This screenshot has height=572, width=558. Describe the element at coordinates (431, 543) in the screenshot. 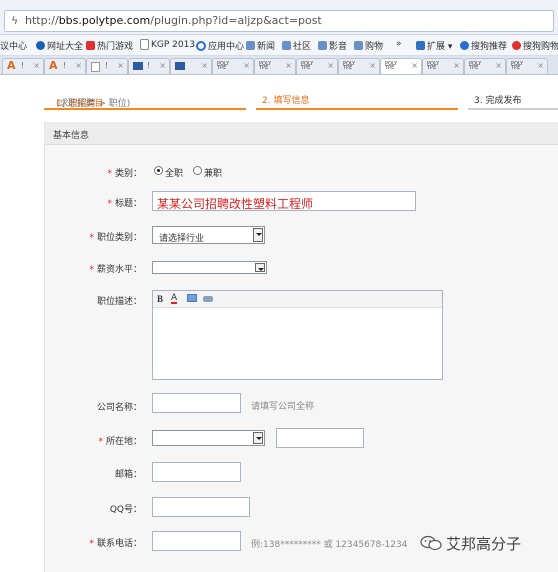

I see `wechat-icon` at that location.